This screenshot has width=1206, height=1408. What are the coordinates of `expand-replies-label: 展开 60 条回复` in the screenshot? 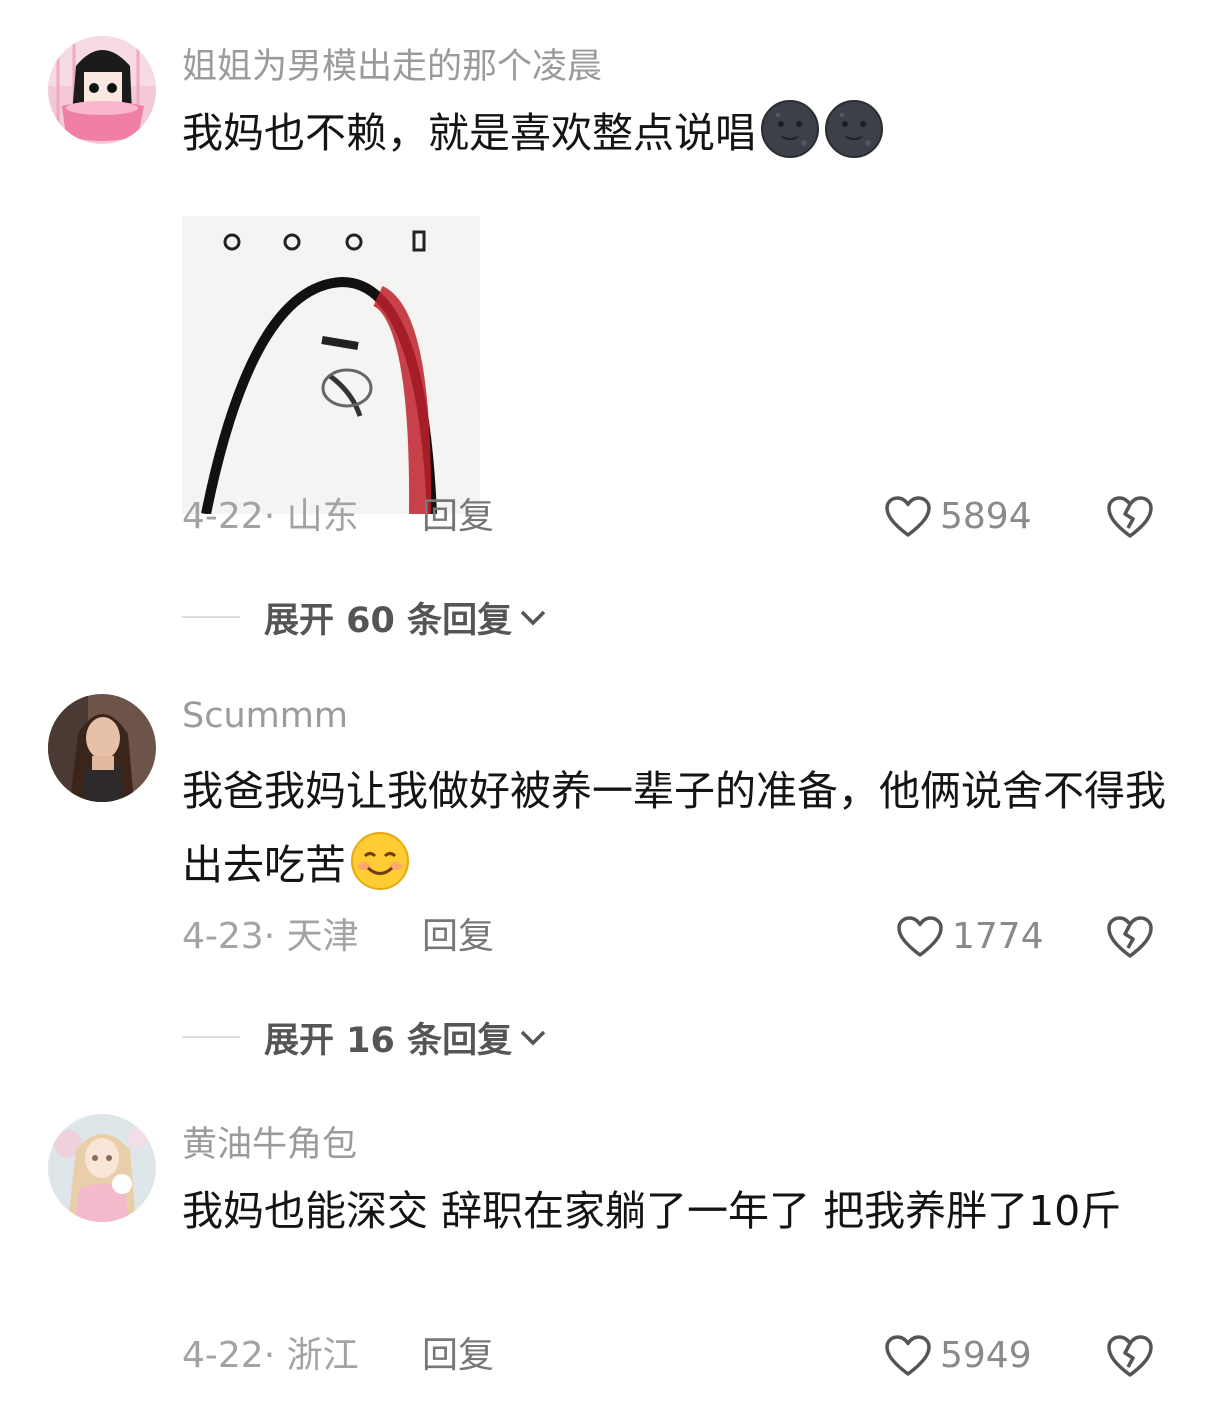 It's located at (388, 620).